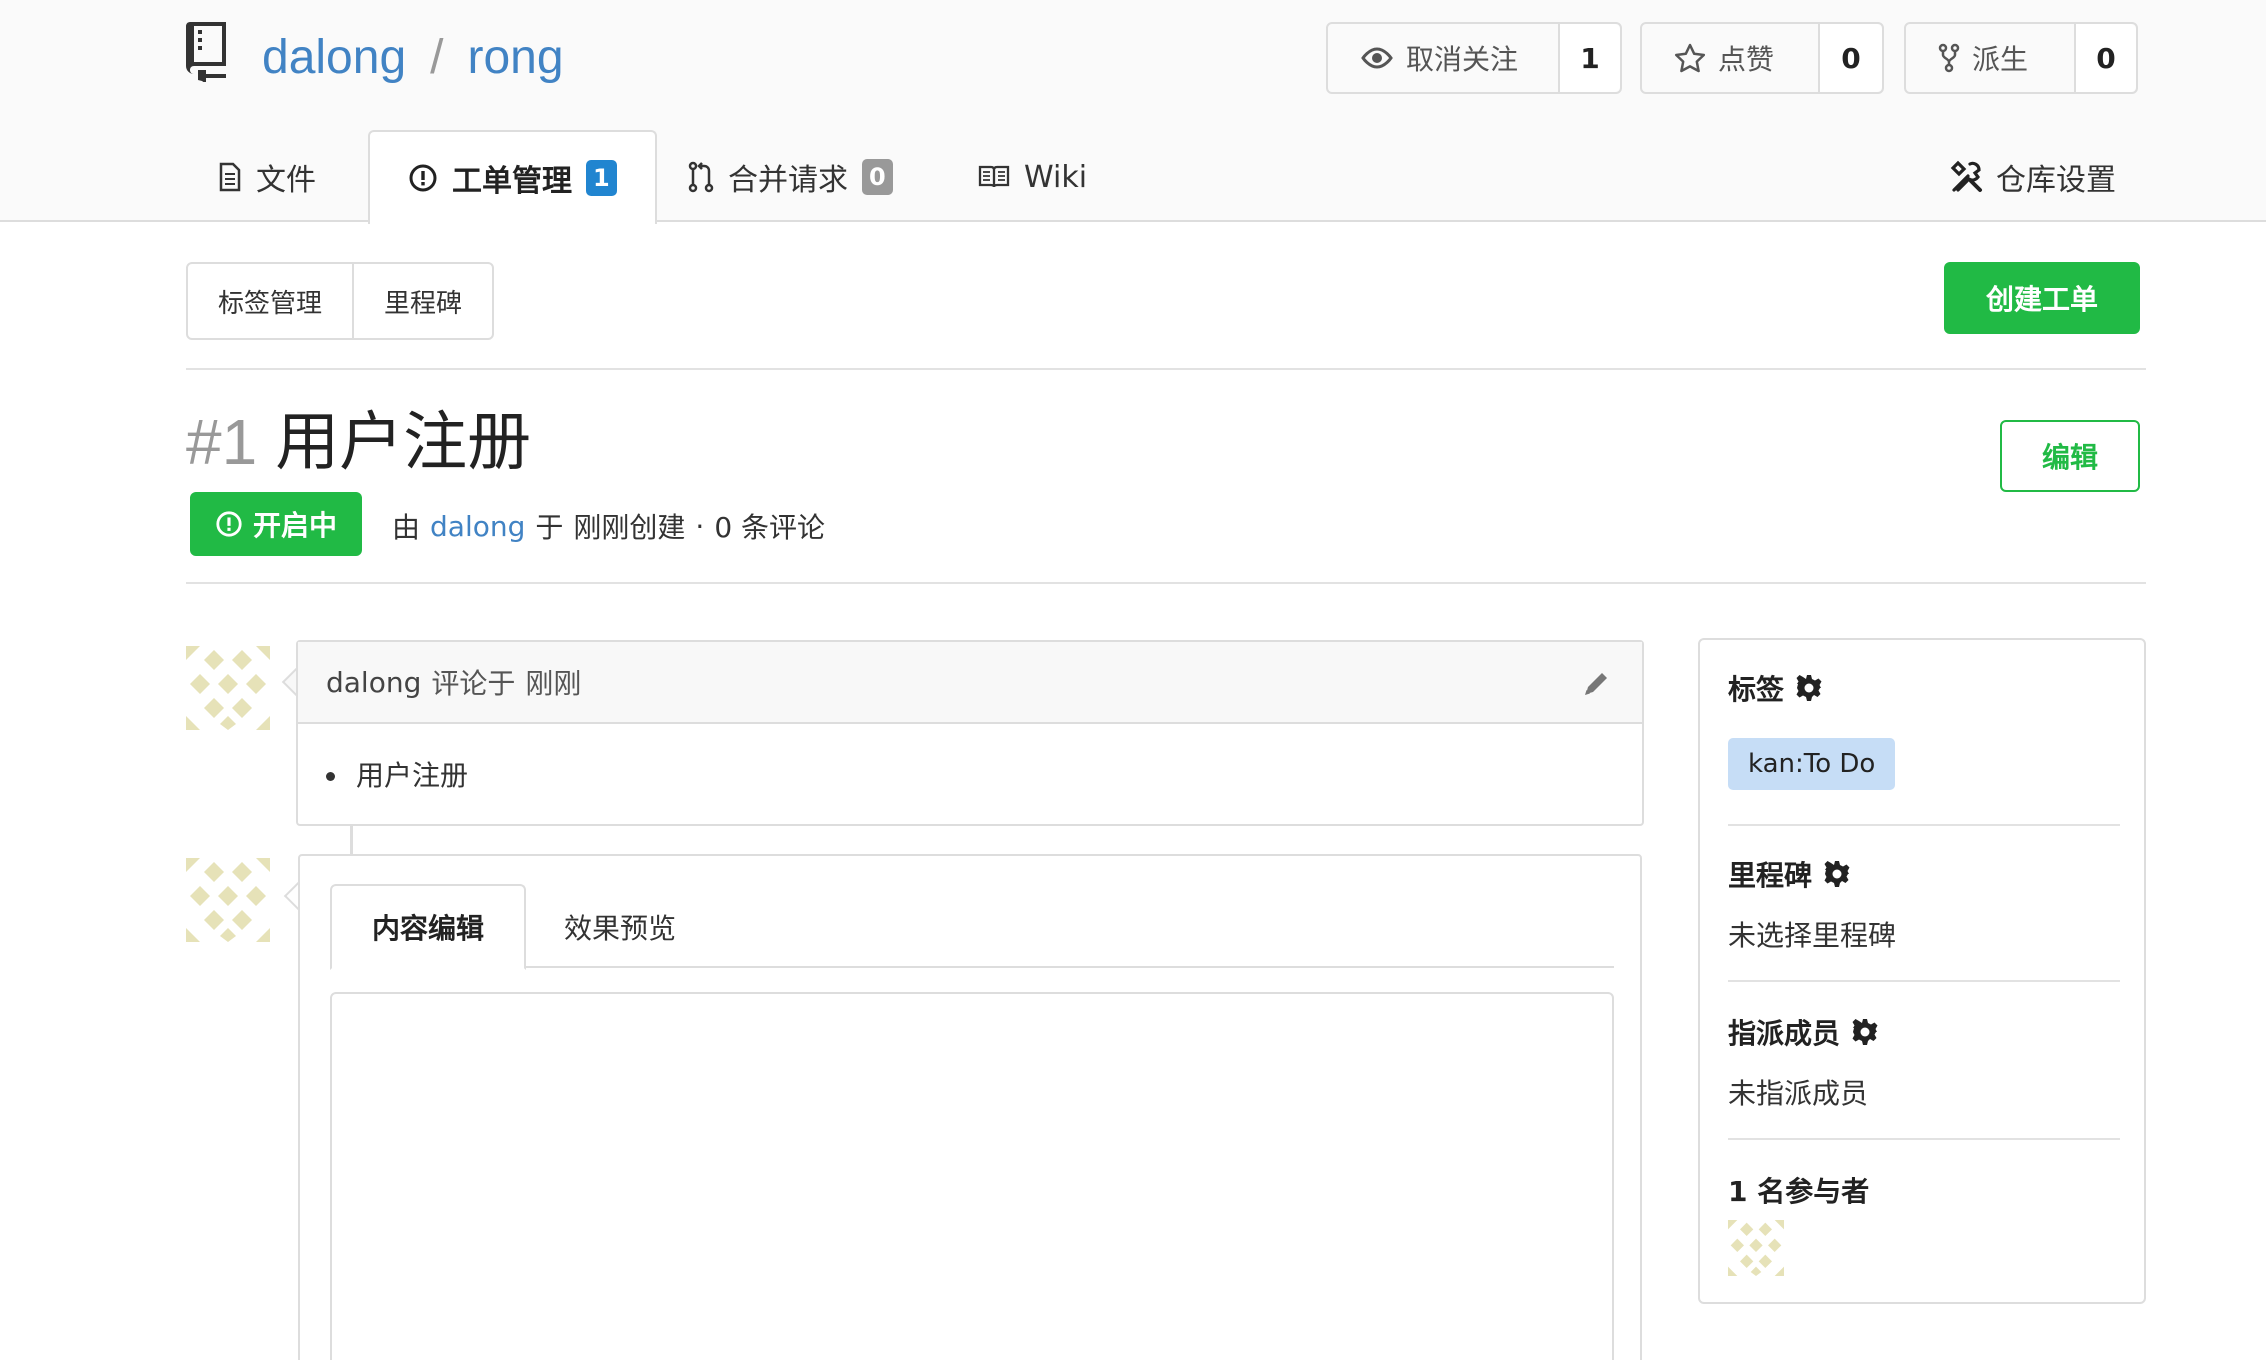 The height and width of the screenshot is (1360, 2266). I want to click on issues-count-badge: 1, so click(601, 178).